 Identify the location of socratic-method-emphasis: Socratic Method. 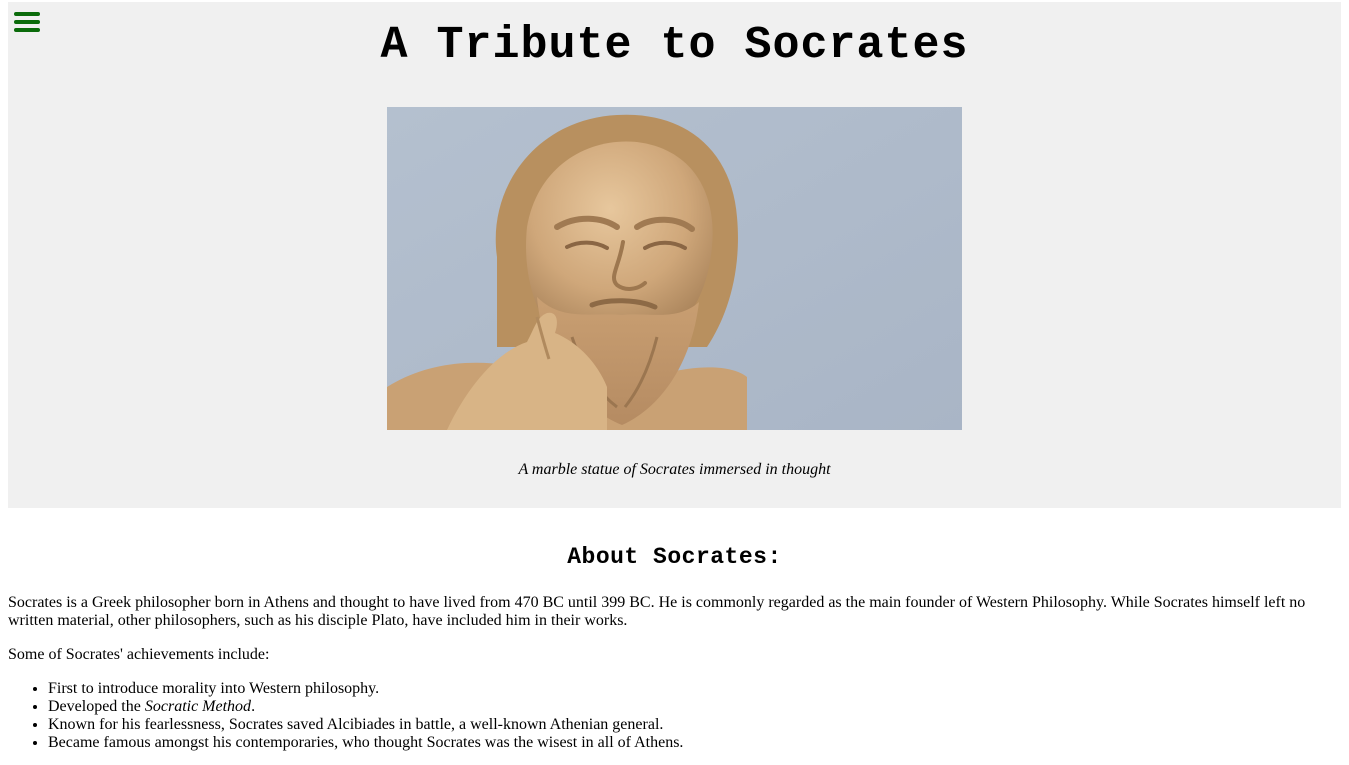
(198, 706).